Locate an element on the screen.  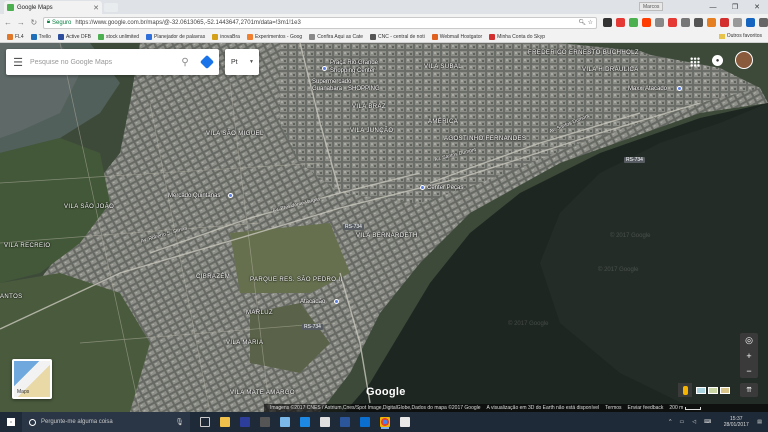
place-label: Center Peças is located at coordinates (445, 188).